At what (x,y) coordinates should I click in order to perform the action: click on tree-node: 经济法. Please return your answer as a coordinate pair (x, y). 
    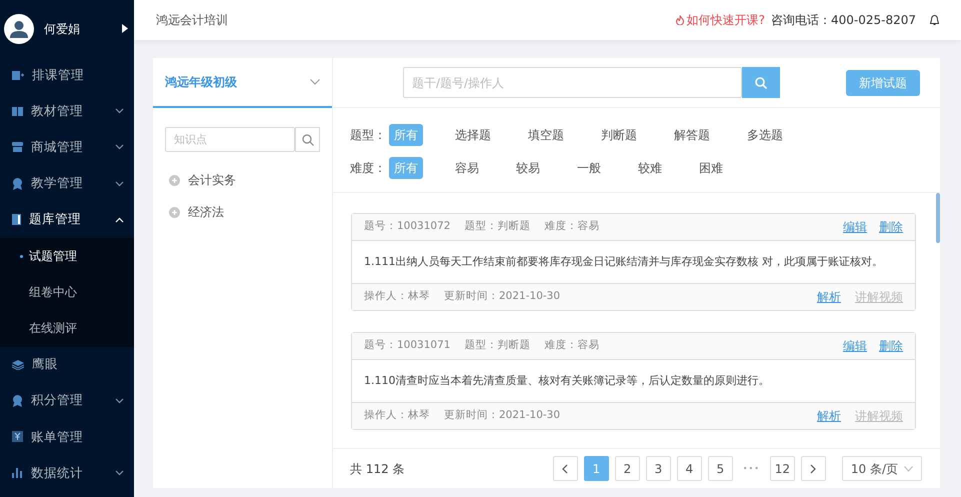
    Looking at the image, I should click on (242, 212).